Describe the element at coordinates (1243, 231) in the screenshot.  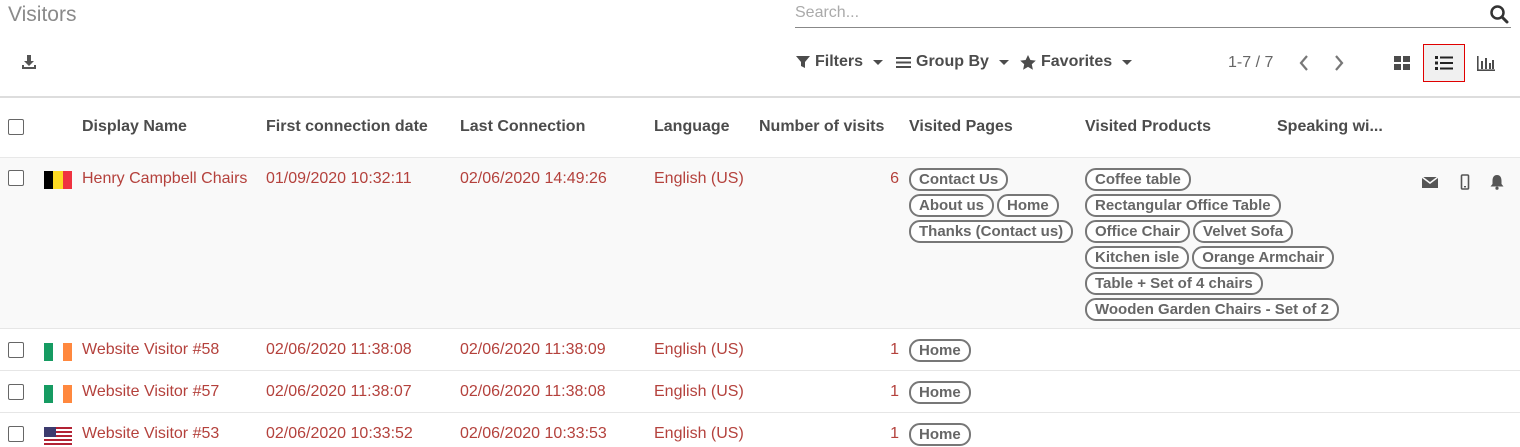
I see `product-tag: Velvet Sofa` at that location.